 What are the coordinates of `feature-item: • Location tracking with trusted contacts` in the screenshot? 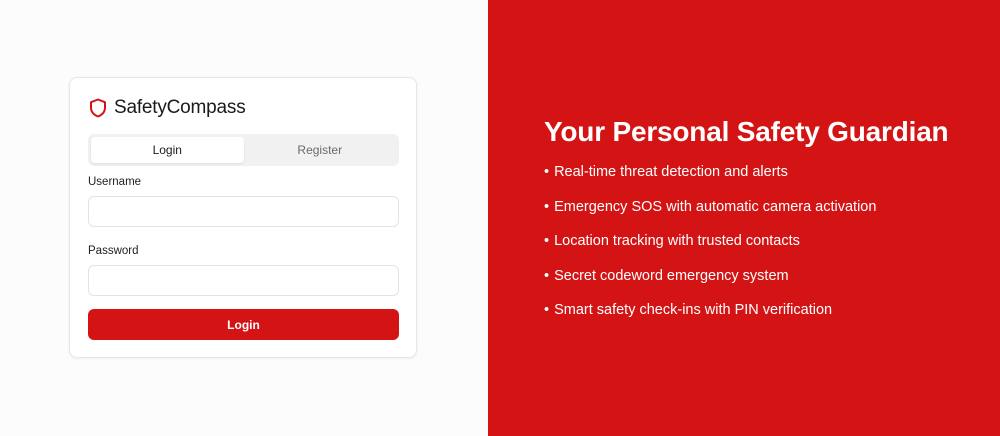 It's located at (710, 248).